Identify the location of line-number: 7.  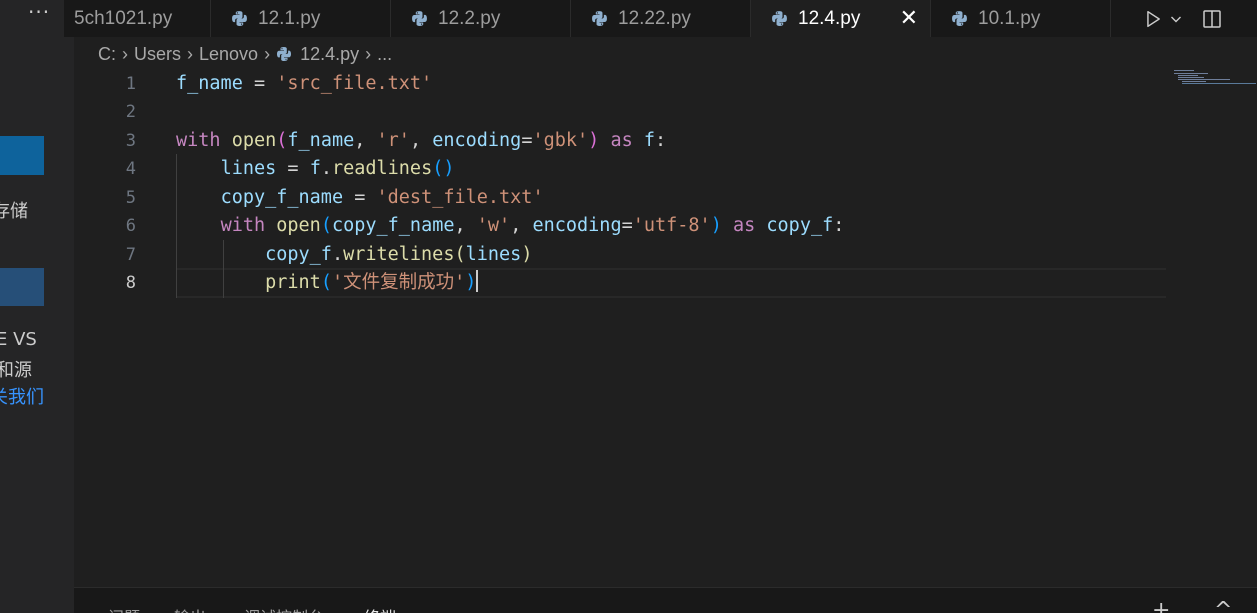
(130, 255).